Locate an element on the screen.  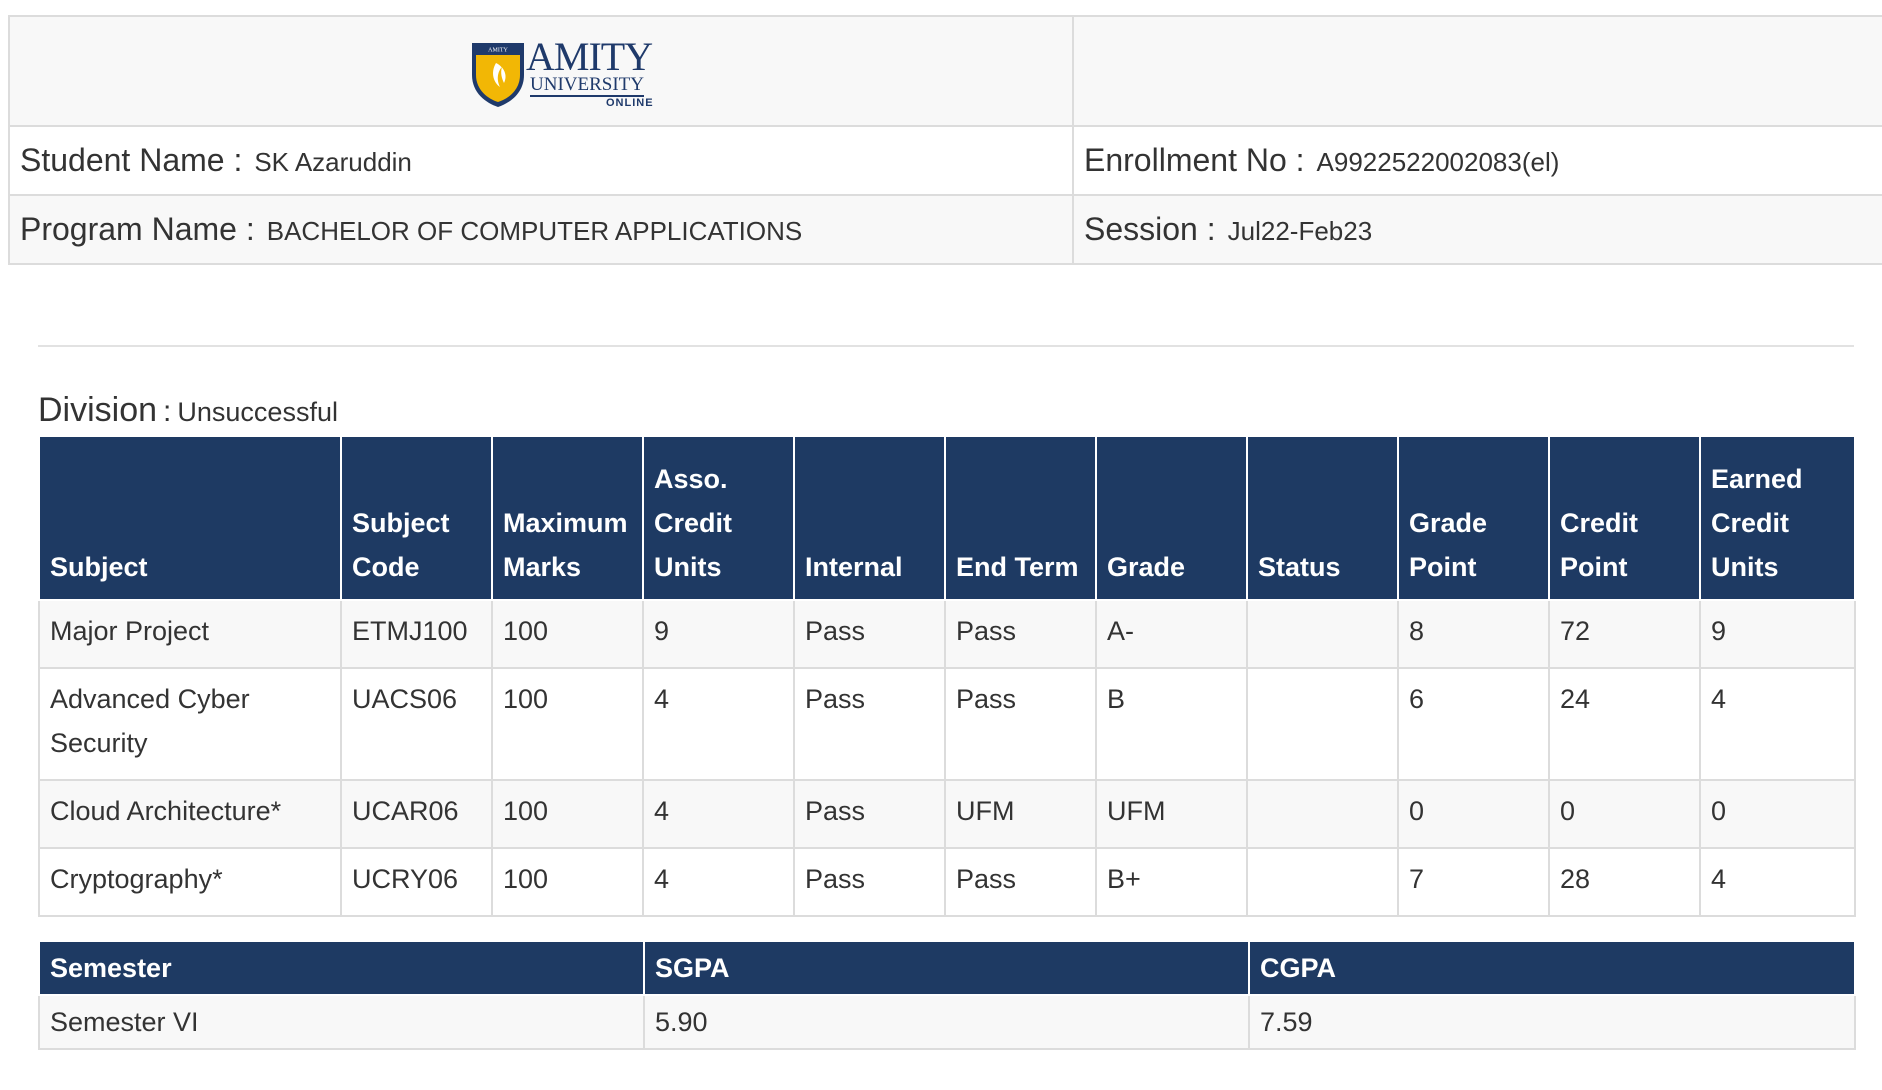
cell-grade-point: 7 is located at coordinates (1473, 882).